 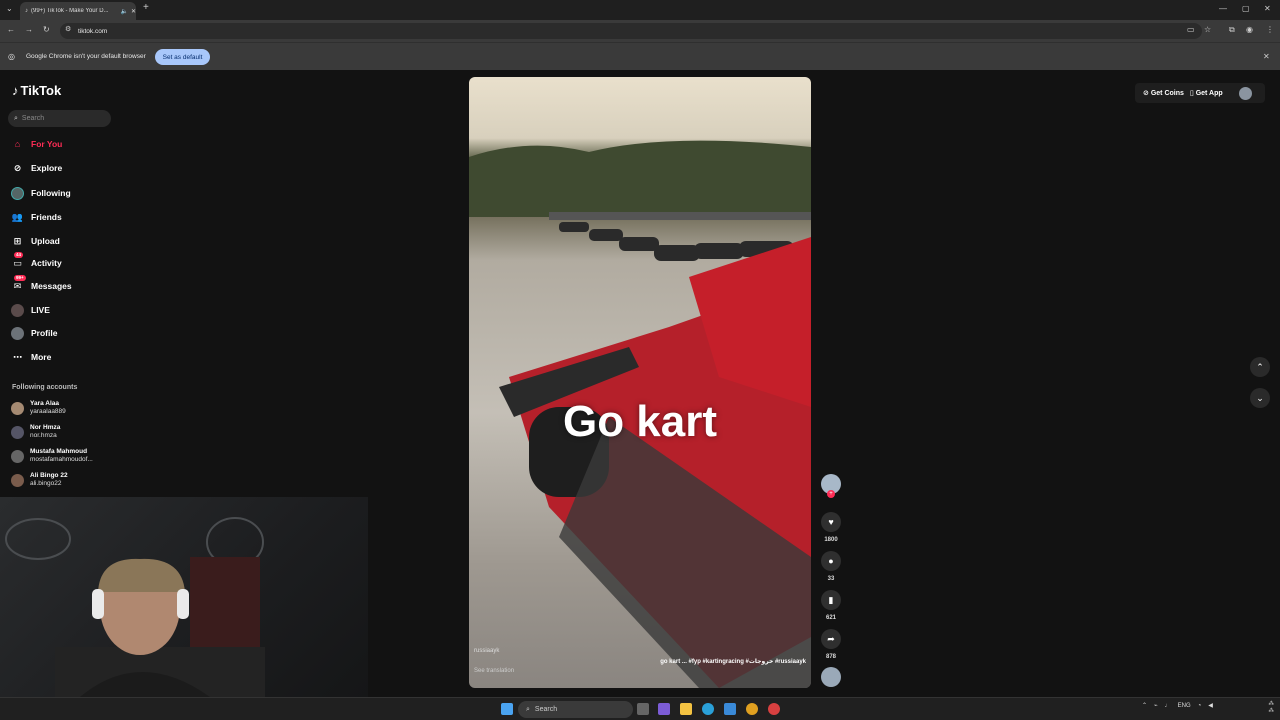 I want to click on nav-live: LIVE, so click(x=61, y=310).